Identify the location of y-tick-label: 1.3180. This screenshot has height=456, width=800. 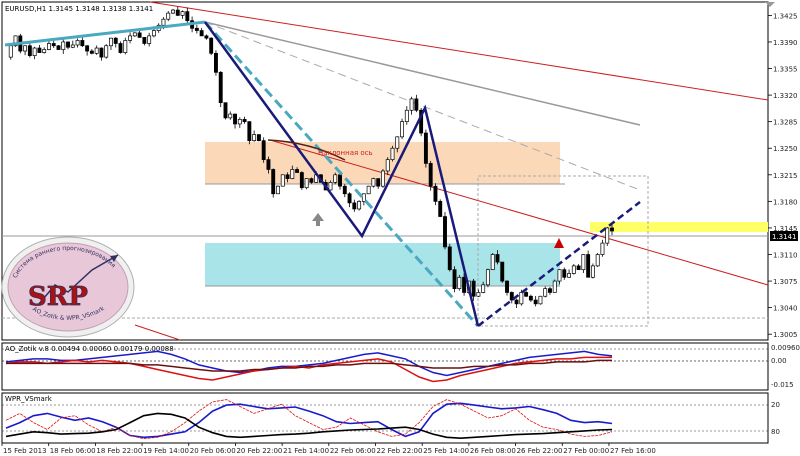
(785, 202).